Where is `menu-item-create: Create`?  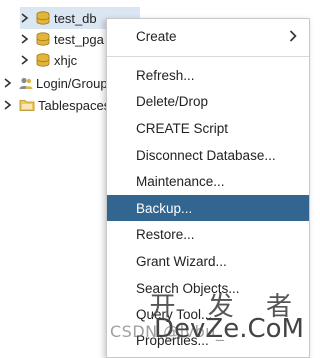
menu-item-create: Create is located at coordinates (208, 36).